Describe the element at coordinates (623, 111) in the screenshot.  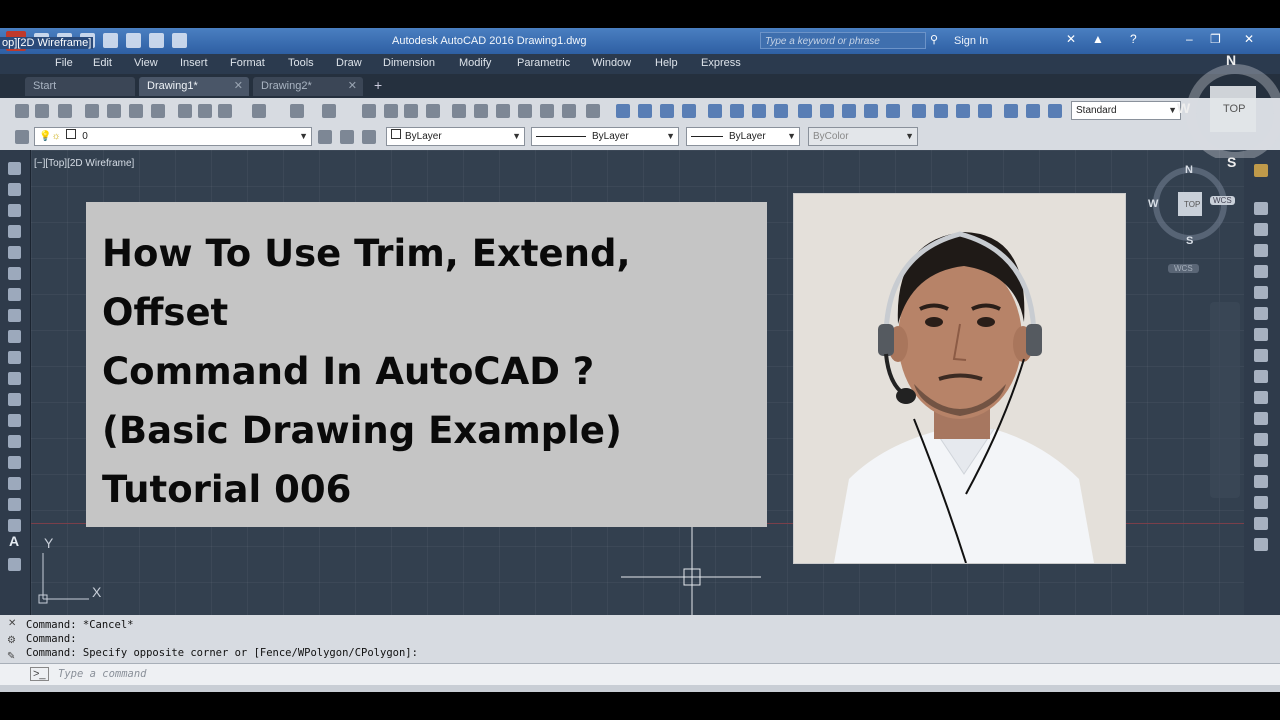
I see `linear-dimension-icon` at that location.